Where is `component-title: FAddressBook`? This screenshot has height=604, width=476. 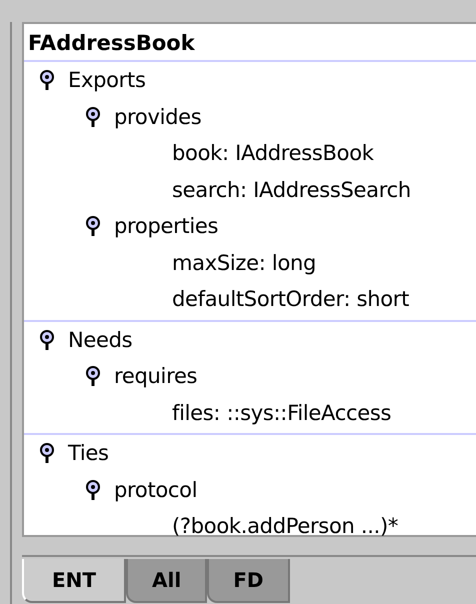
component-title: FAddressBook is located at coordinates (250, 43).